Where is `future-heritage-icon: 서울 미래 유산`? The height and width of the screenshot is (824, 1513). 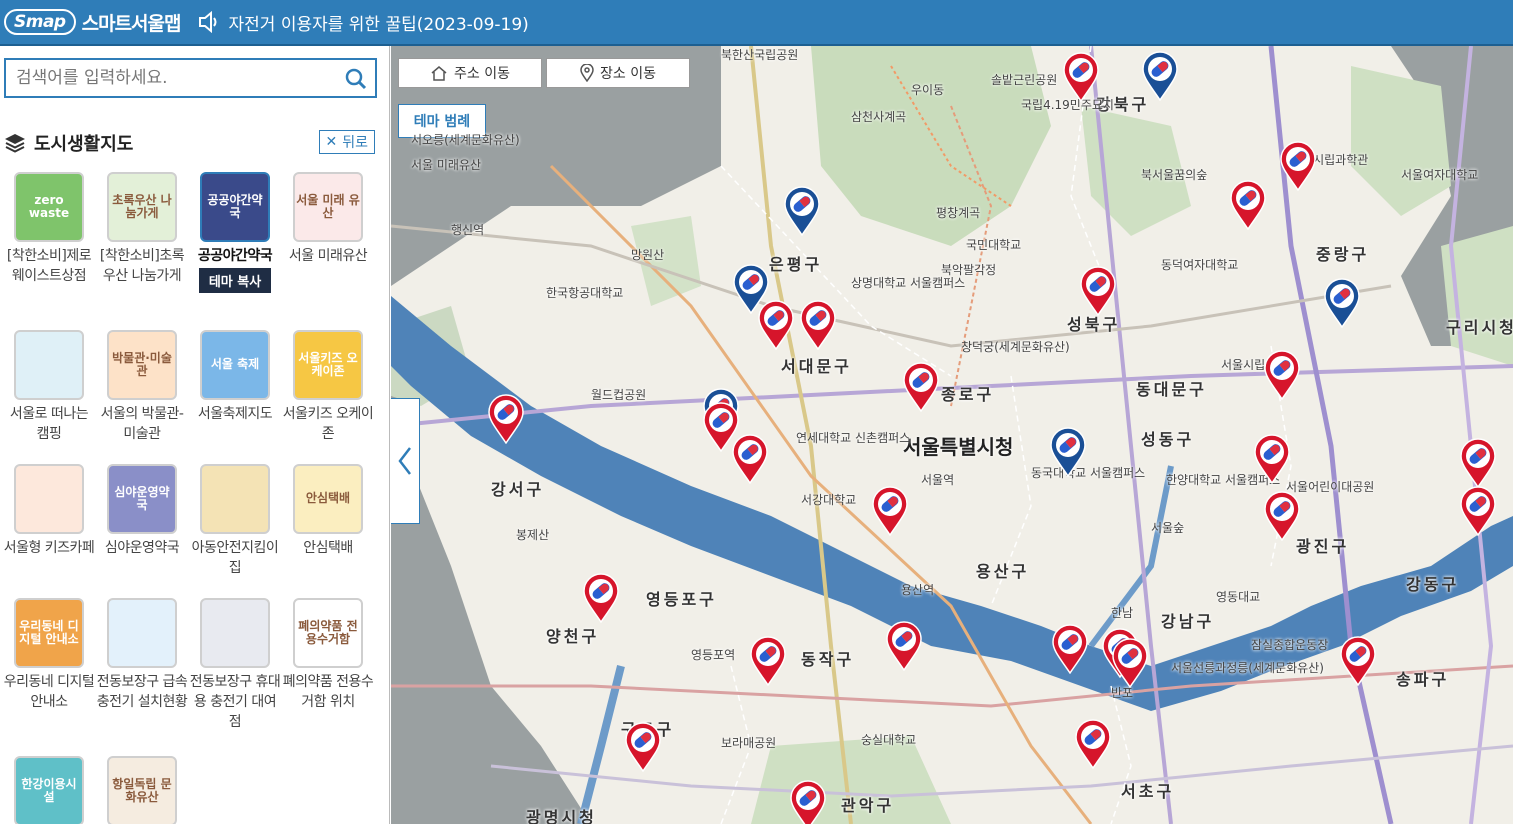 future-heritage-icon: 서울 미래 유산 is located at coordinates (328, 207).